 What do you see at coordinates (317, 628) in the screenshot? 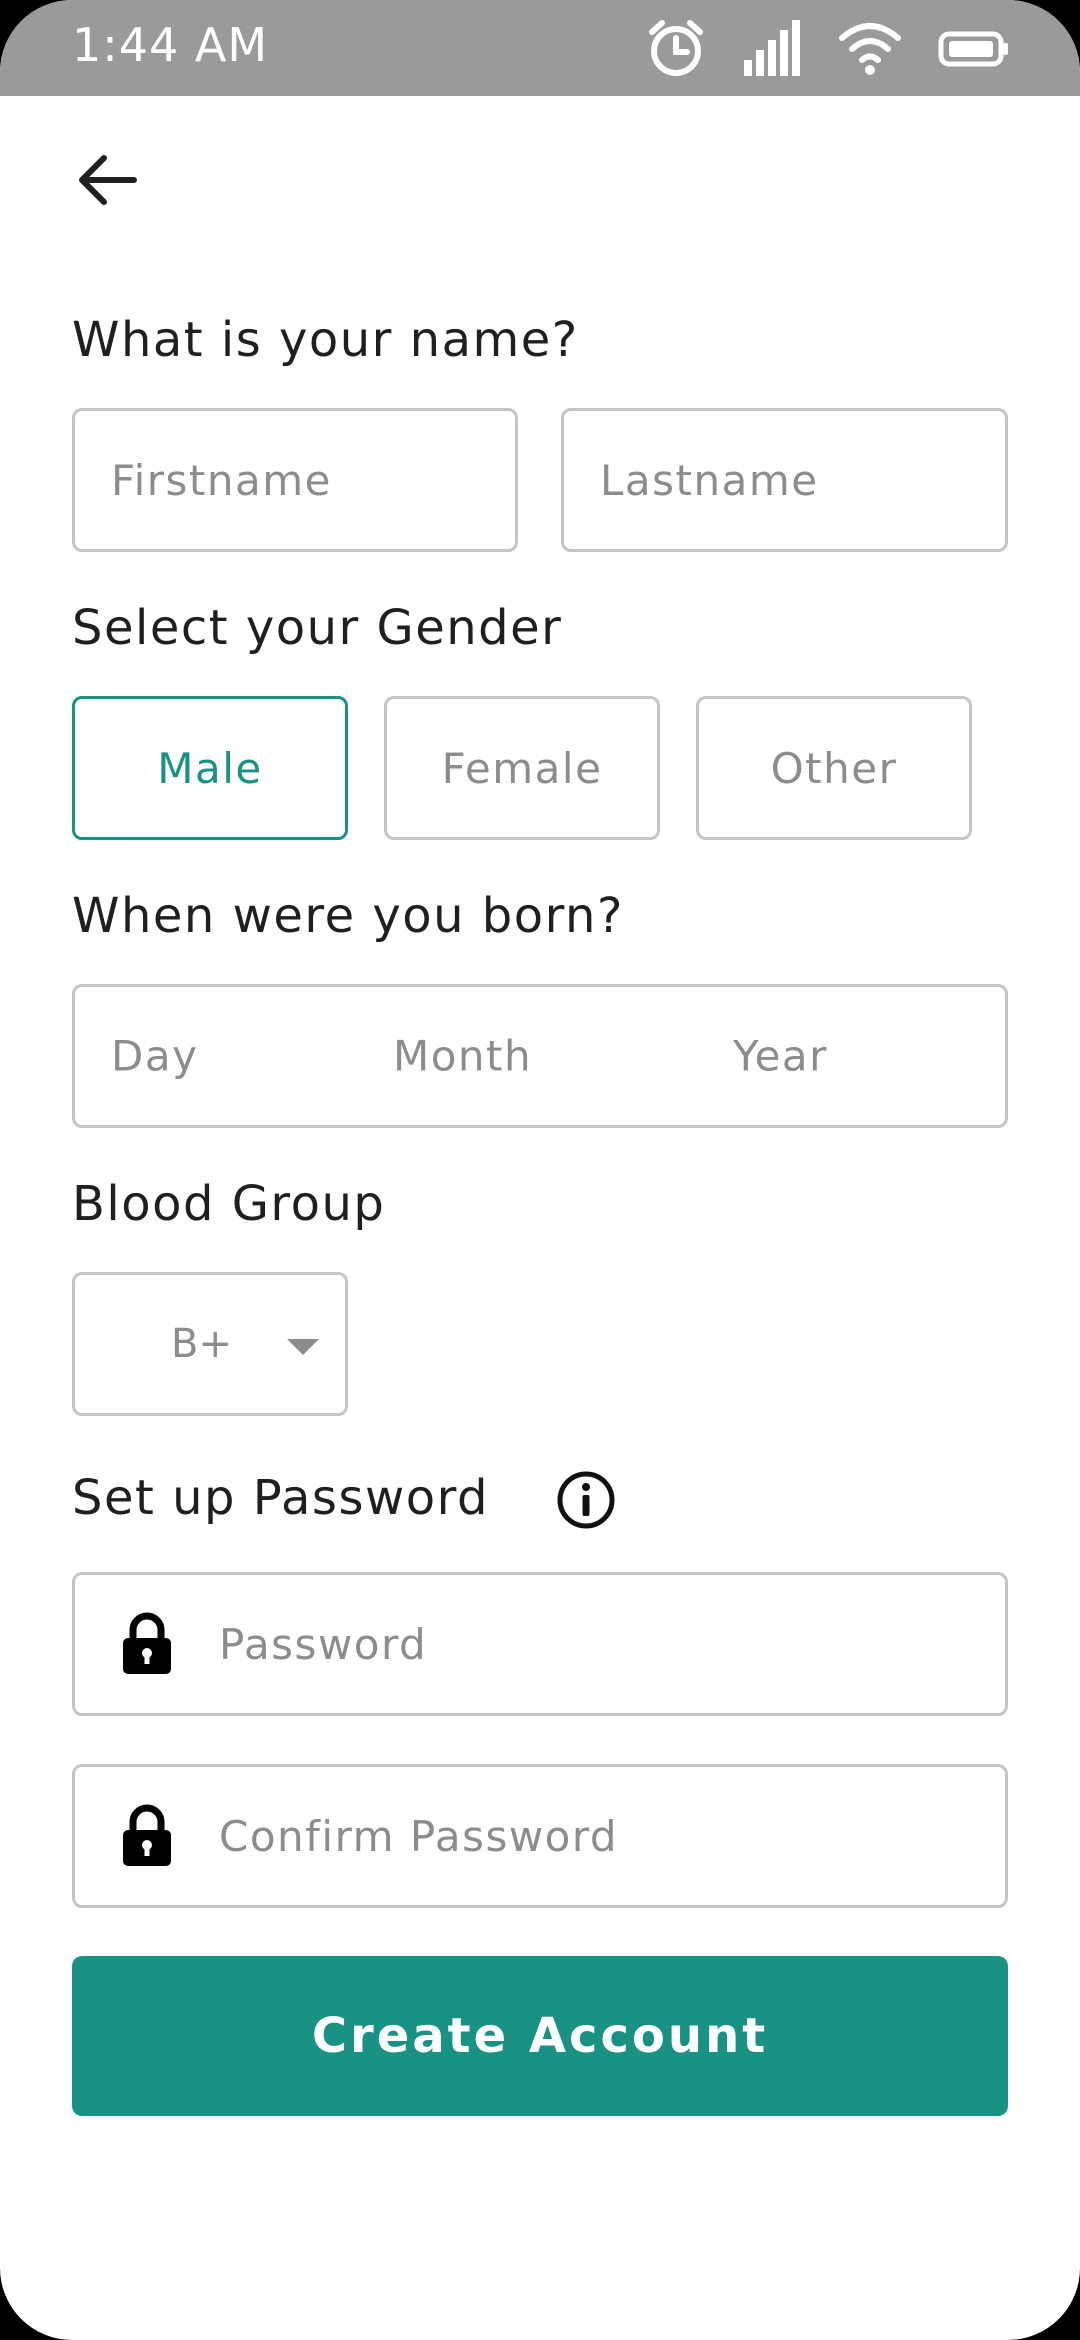
I see `gender-label: Select your Gender` at bounding box center [317, 628].